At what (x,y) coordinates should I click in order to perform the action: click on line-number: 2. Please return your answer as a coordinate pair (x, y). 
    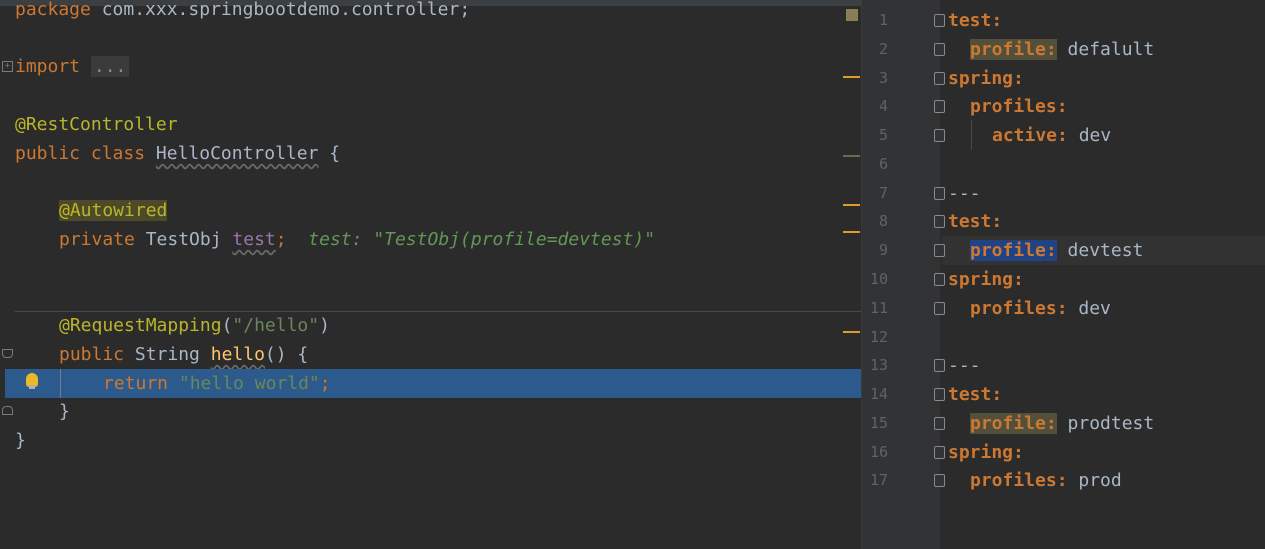
    Looking at the image, I should click on (883, 49).